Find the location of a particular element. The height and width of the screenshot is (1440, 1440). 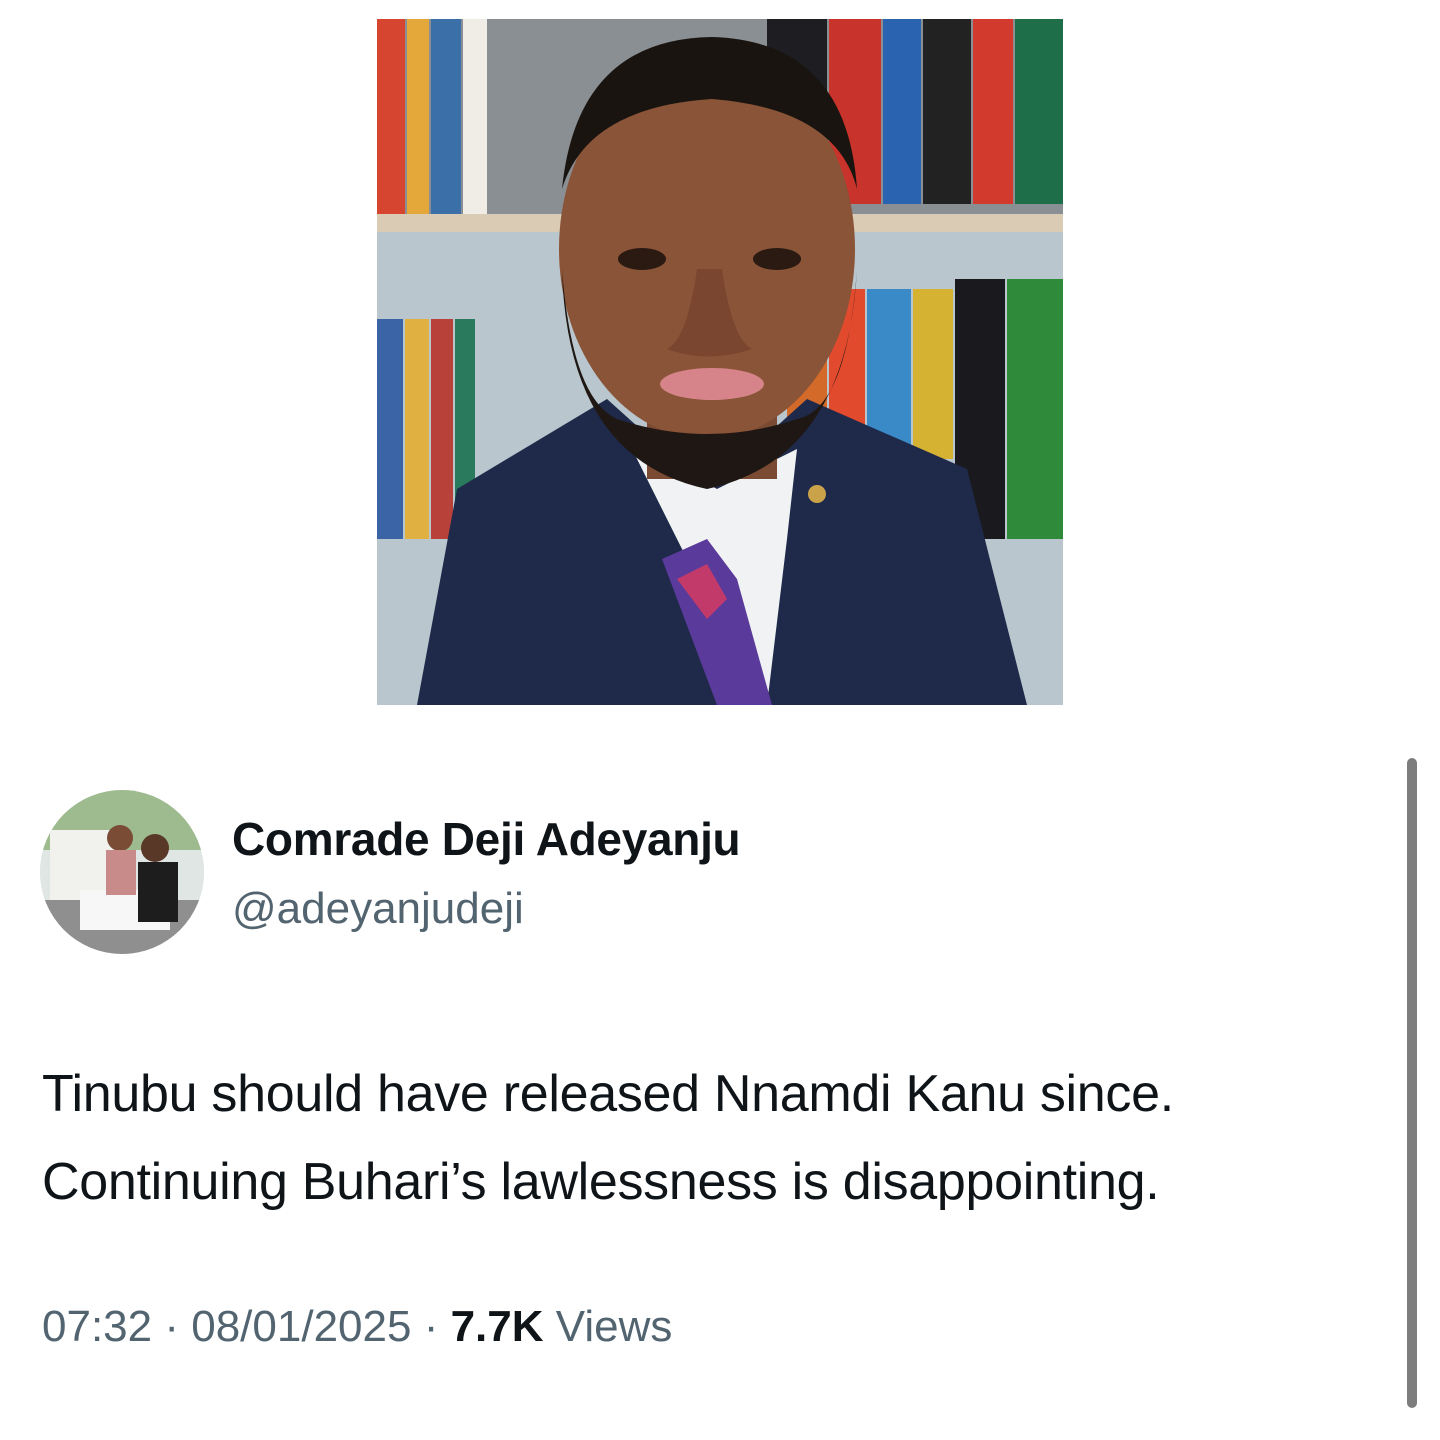

views-count: 7.7K is located at coordinates (497, 1326).